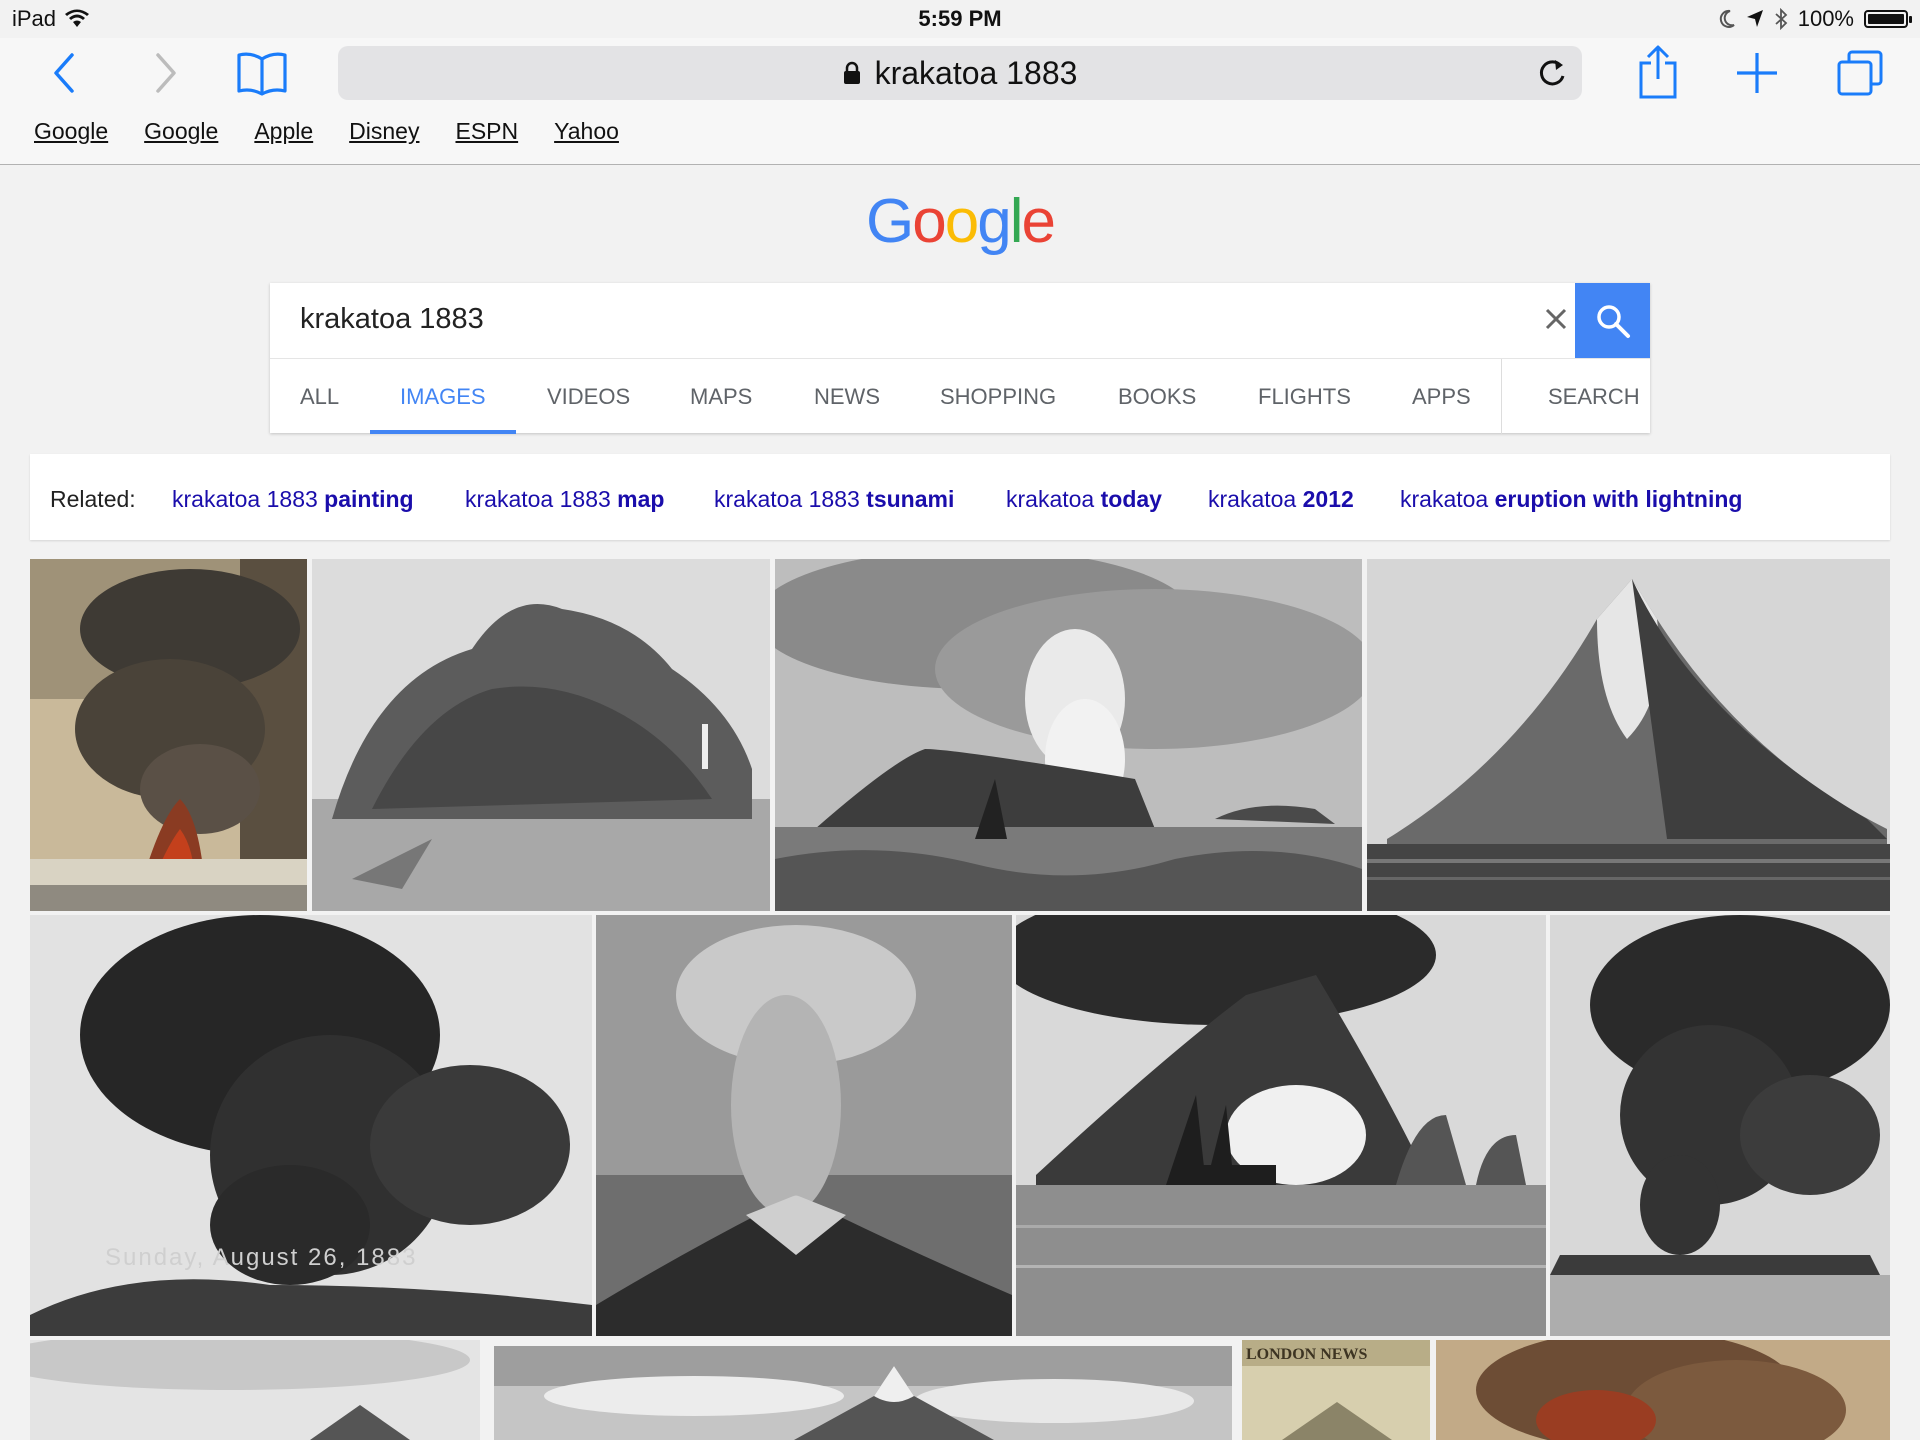 The height and width of the screenshot is (1440, 1920). What do you see at coordinates (384, 131) in the screenshot?
I see `bookmark-link: Disney` at bounding box center [384, 131].